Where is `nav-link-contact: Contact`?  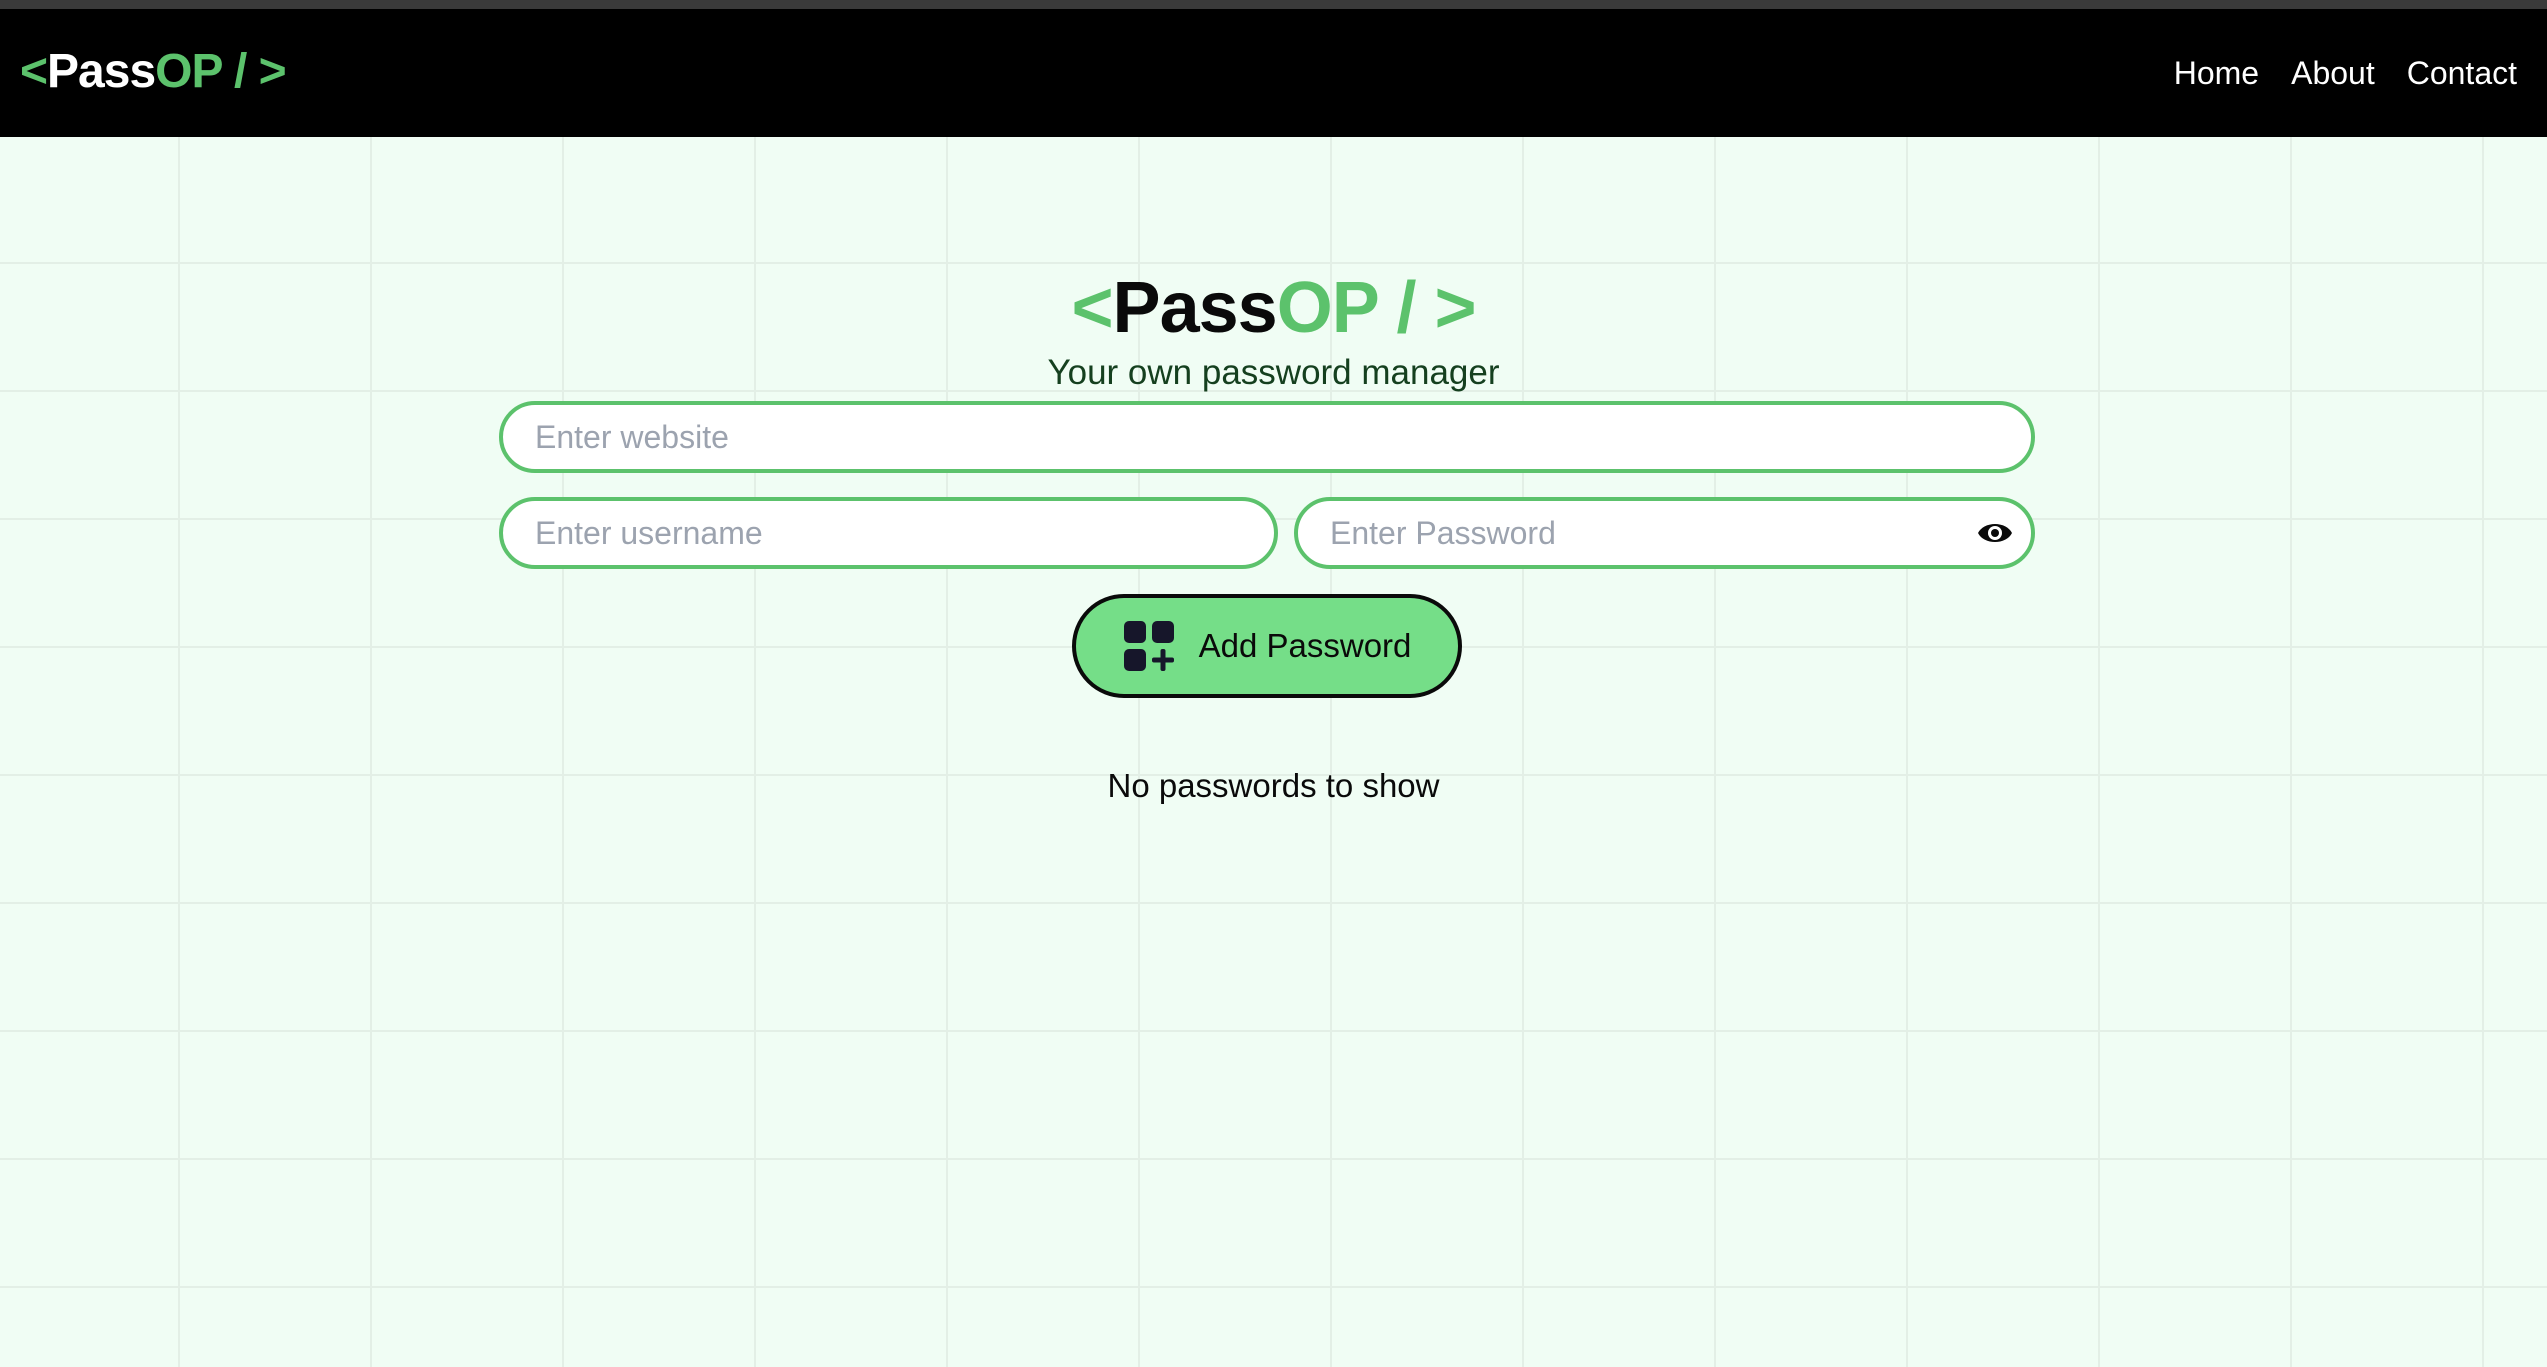
nav-link-contact: Contact is located at coordinates (2462, 73).